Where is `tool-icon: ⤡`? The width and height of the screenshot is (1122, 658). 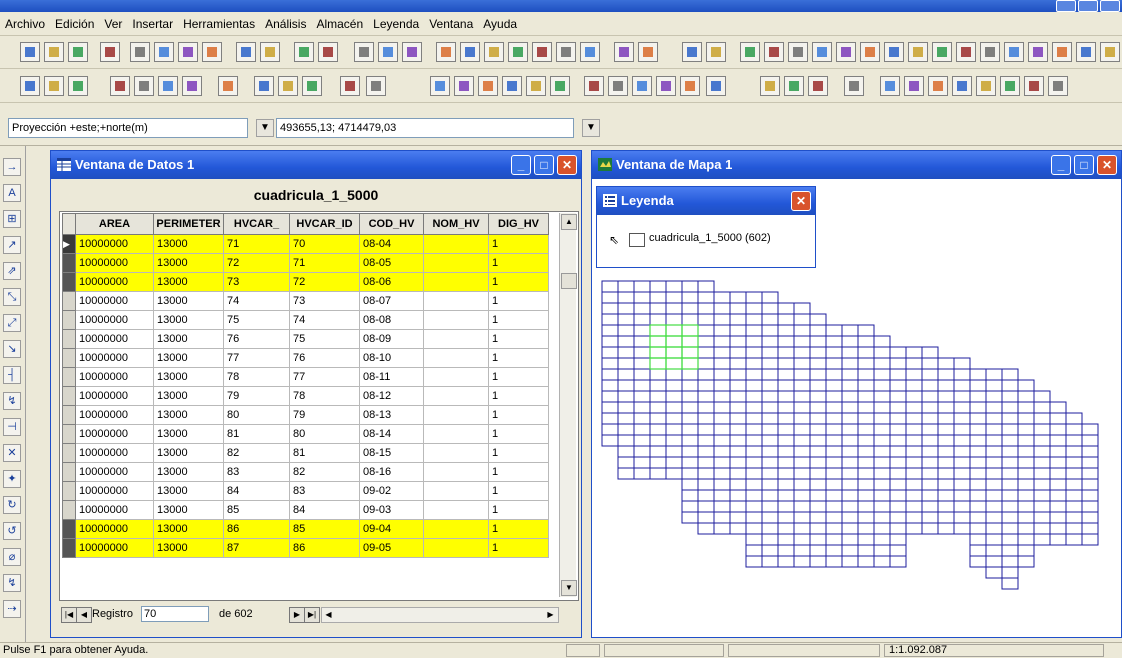
tool-icon: ⤡ is located at coordinates (12, 297).